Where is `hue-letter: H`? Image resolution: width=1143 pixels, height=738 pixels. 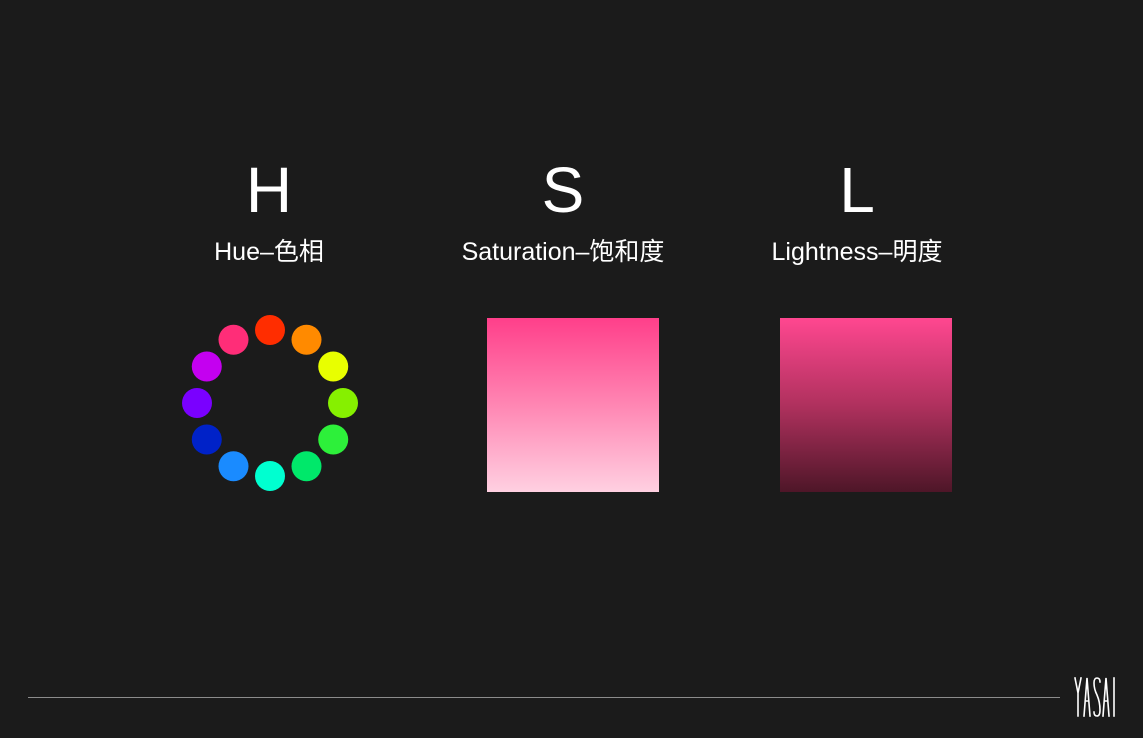
hue-letter: H is located at coordinates (269, 190).